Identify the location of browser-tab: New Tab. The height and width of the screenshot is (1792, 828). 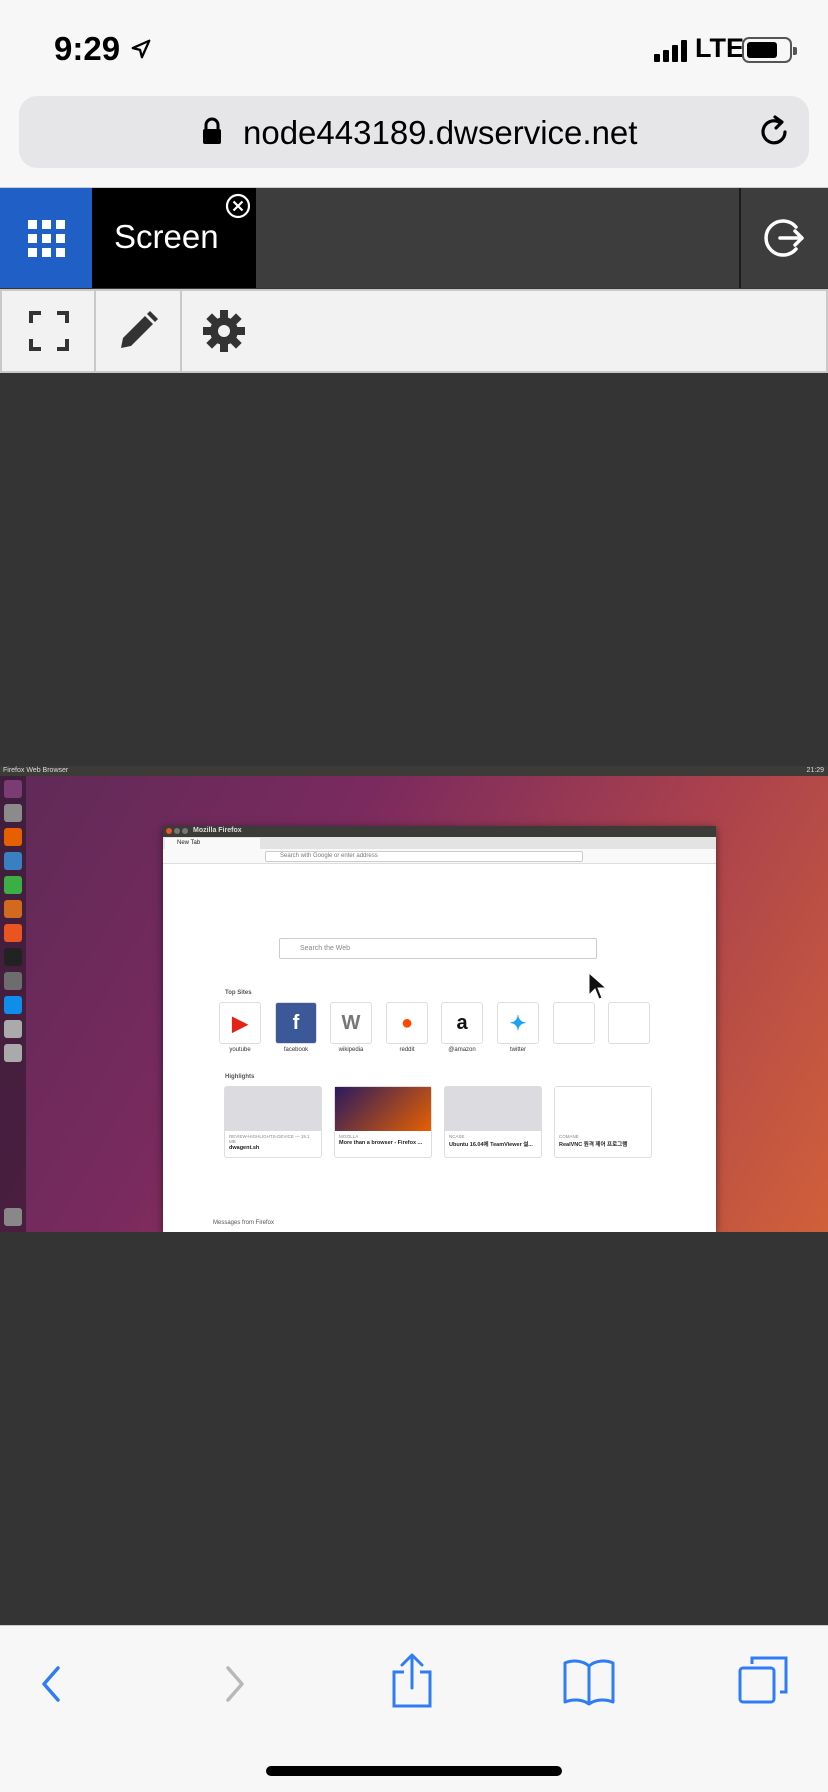
(212, 843).